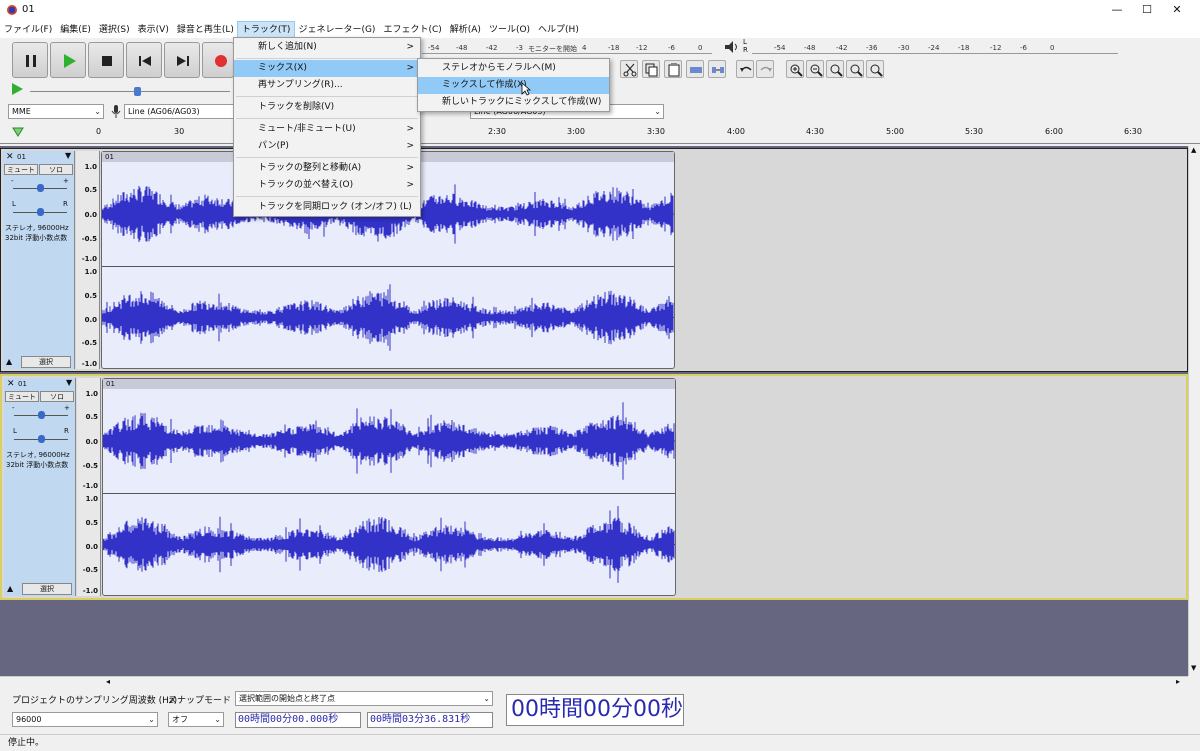  I want to click on menu-generate: ジェネレーター(G), so click(336, 30).